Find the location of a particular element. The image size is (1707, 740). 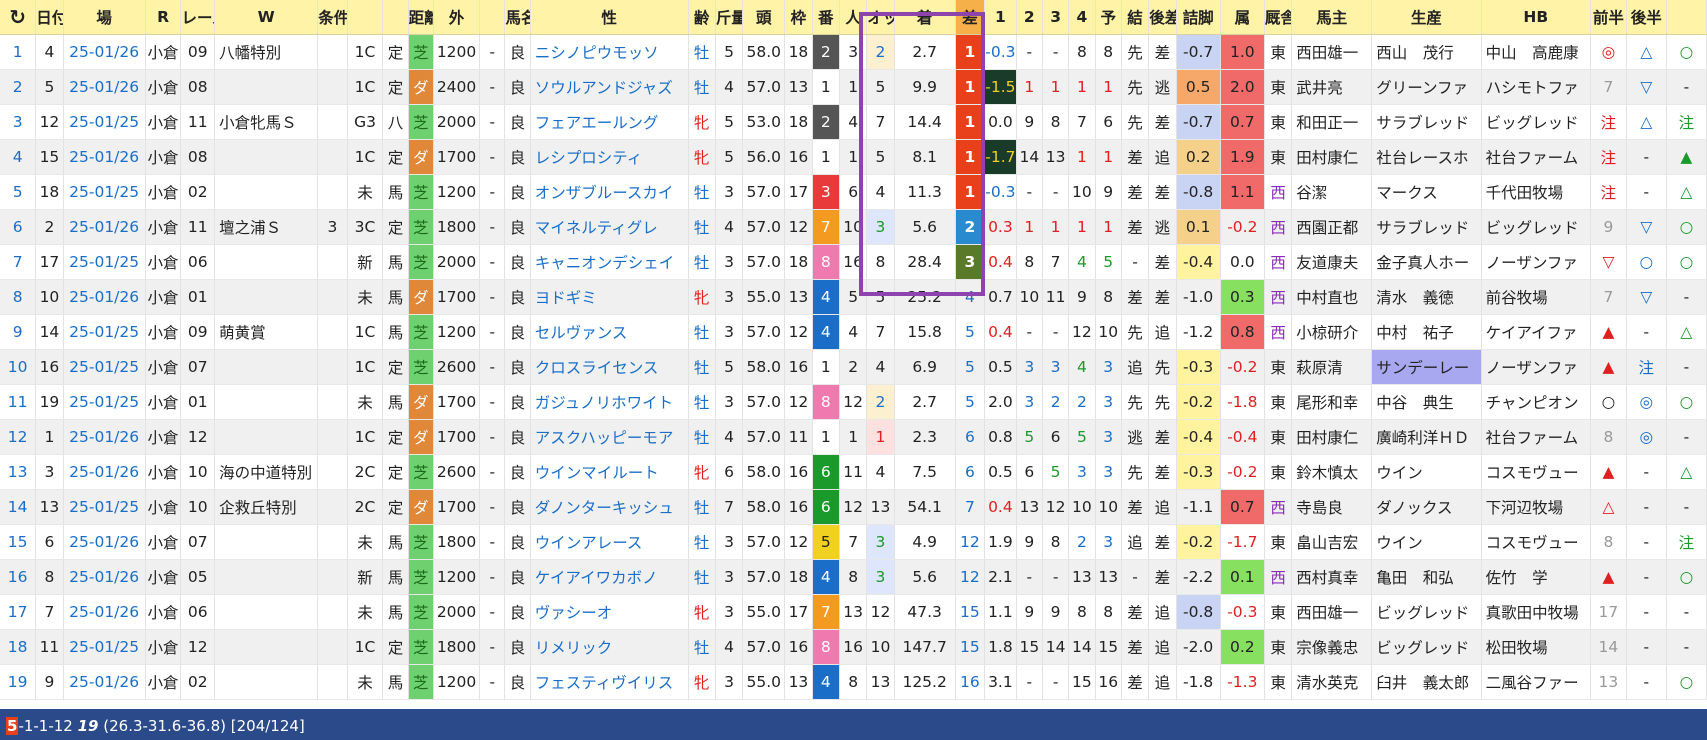

col-header-kou is located at coordinates (1686, 17).